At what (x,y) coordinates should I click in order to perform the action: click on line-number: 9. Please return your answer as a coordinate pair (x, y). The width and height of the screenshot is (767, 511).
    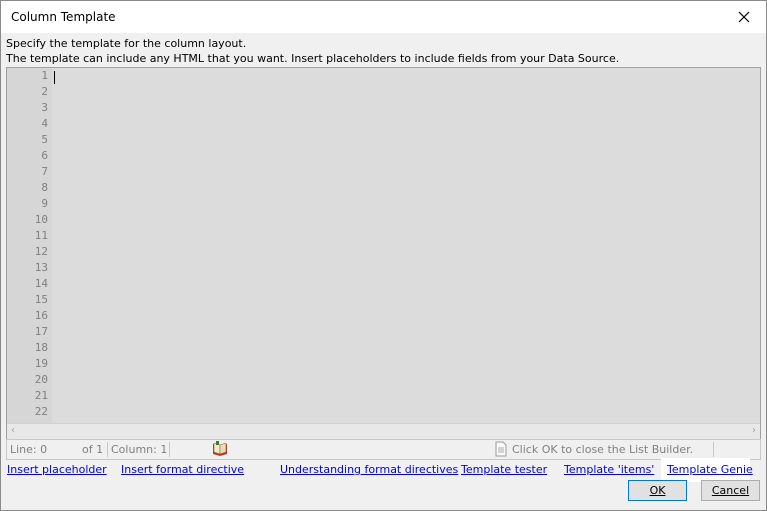
    Looking at the image, I should click on (44, 203).